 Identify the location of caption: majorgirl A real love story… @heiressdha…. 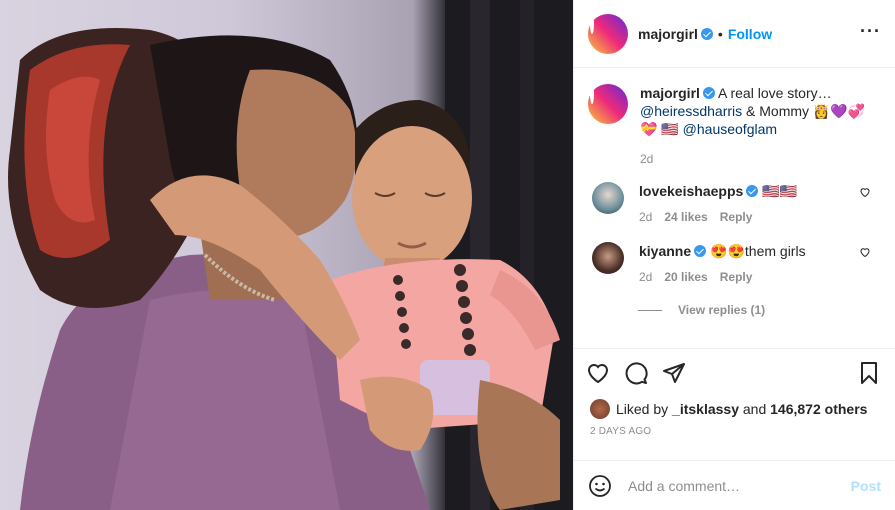
(733, 125).